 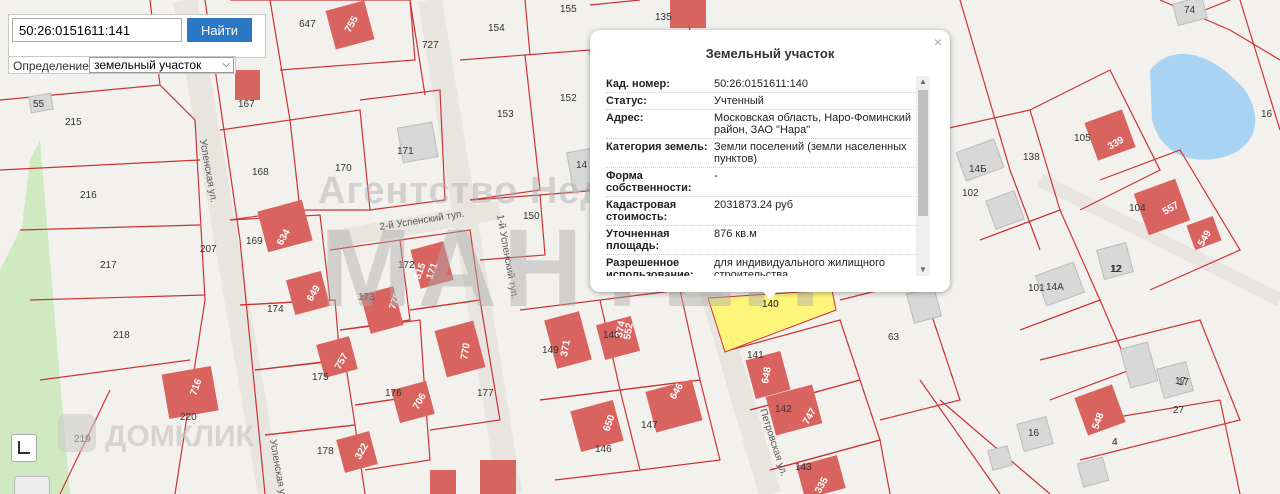 I want to click on definition-selected-value: земельный участок, so click(x=148, y=65).